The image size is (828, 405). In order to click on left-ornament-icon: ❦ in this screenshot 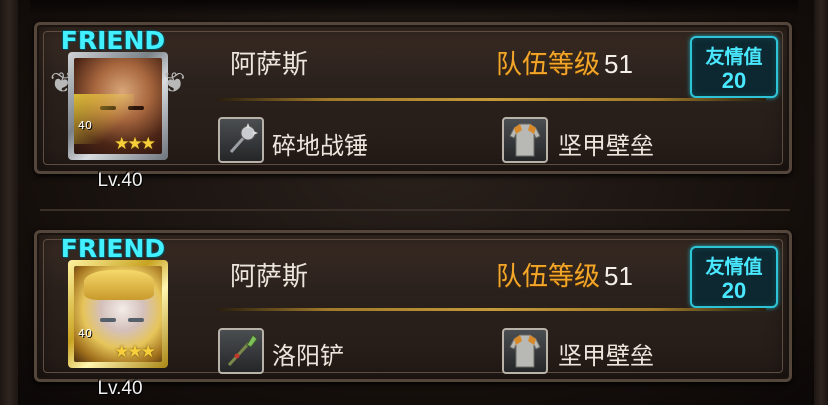, I will do `click(62, 82)`.